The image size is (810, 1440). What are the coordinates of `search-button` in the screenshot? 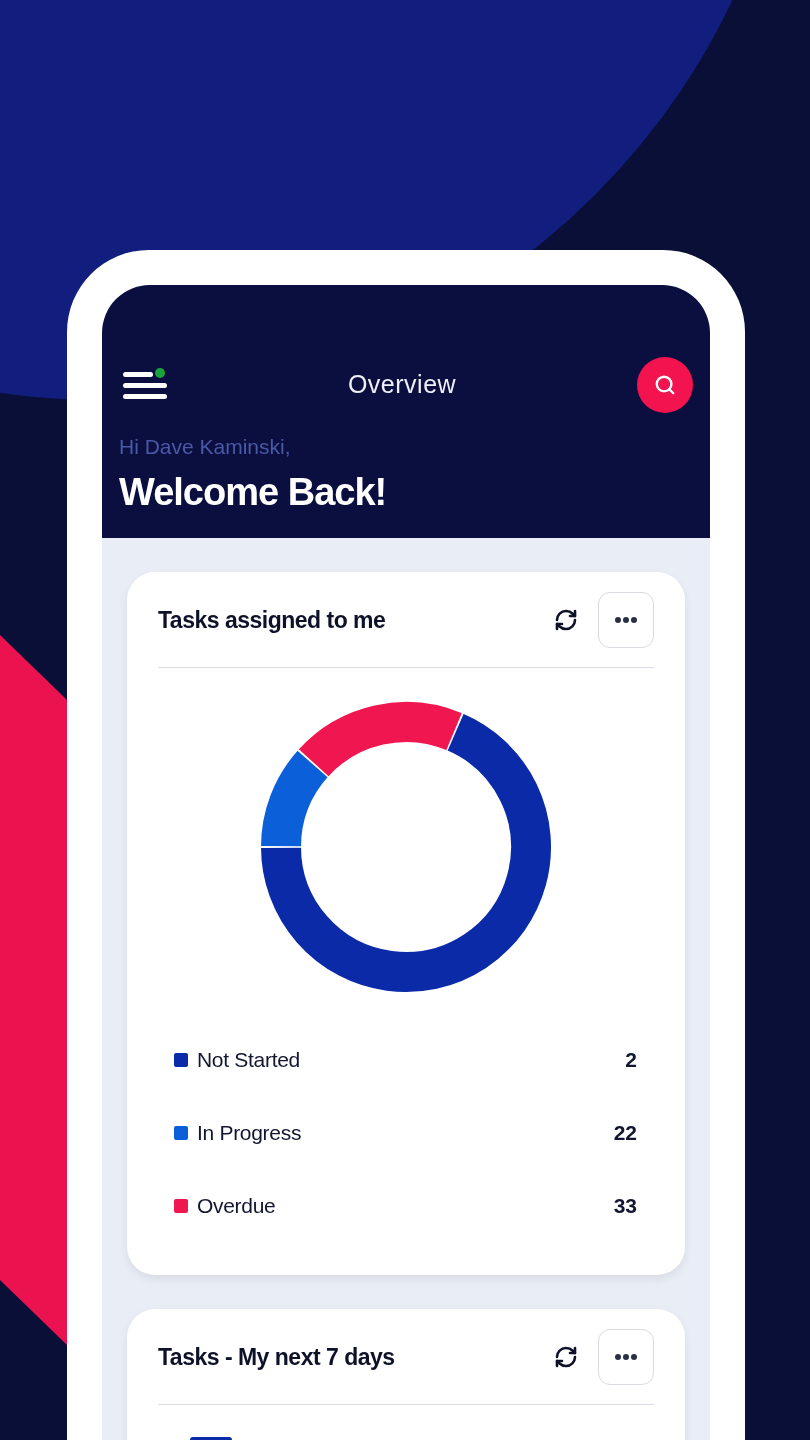 It's located at (665, 385).